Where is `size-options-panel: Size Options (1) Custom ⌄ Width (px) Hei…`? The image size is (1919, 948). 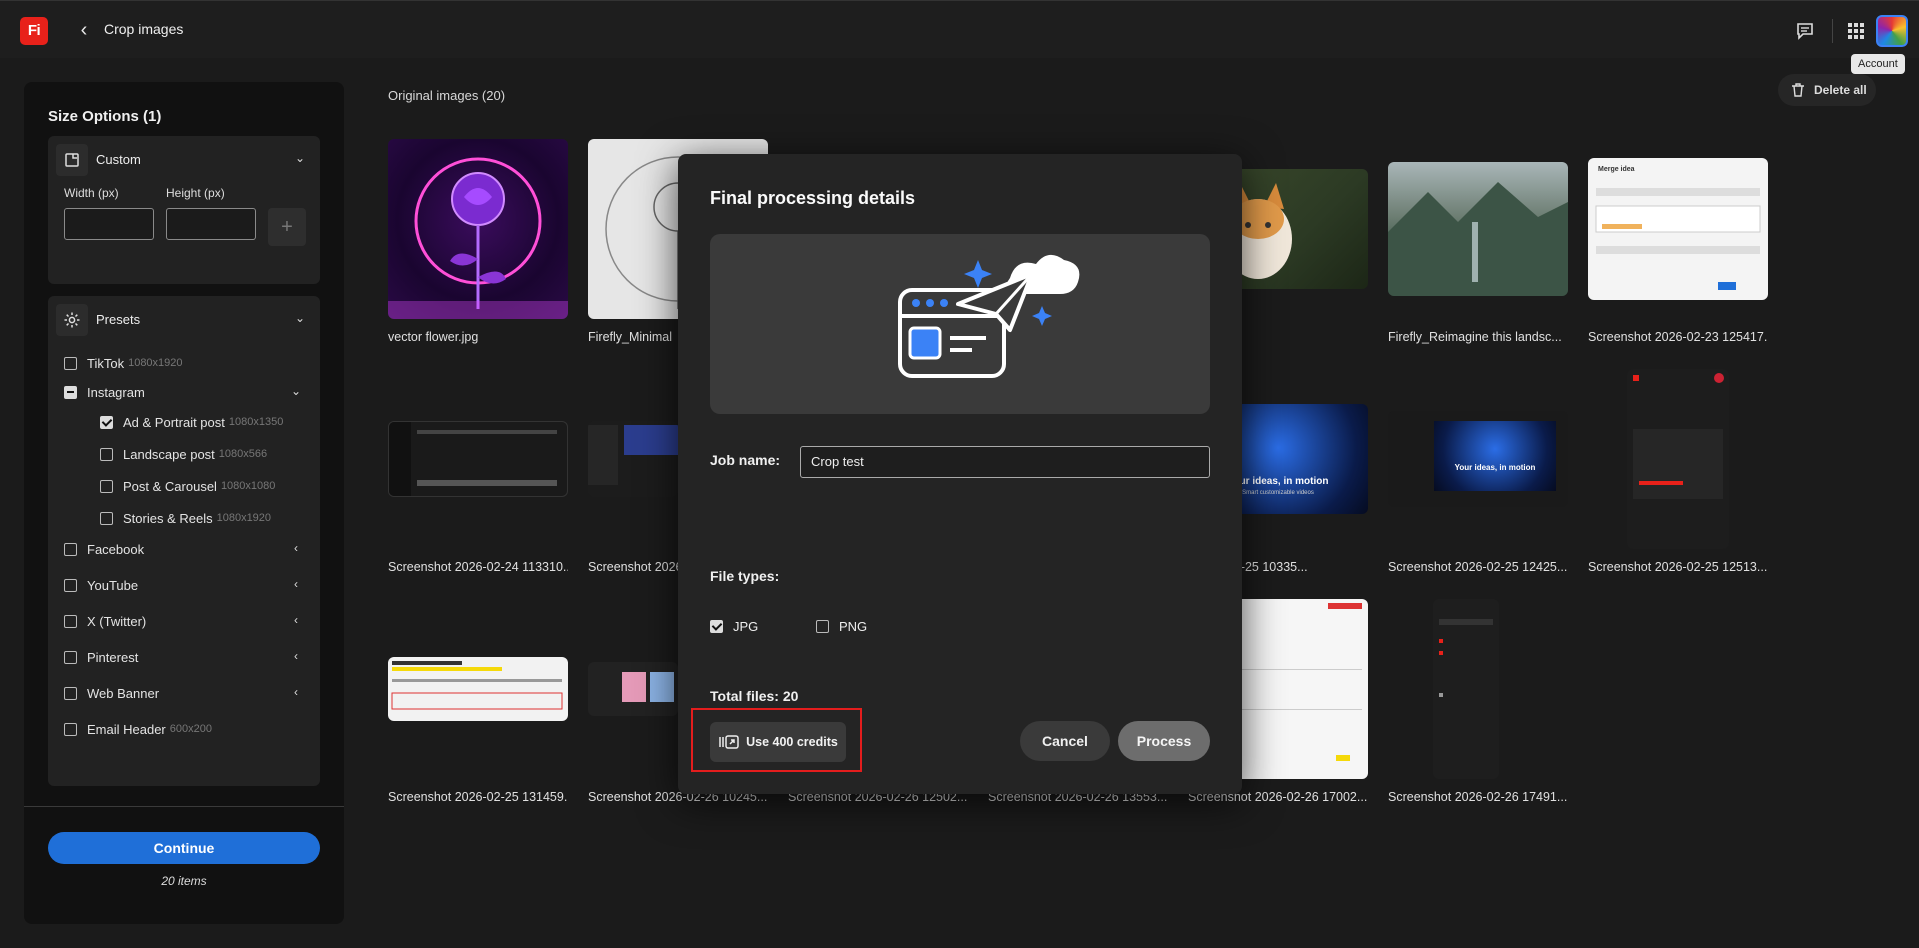 size-options-panel: Size Options (1) Custom ⌄ Width (px) Hei… is located at coordinates (184, 503).